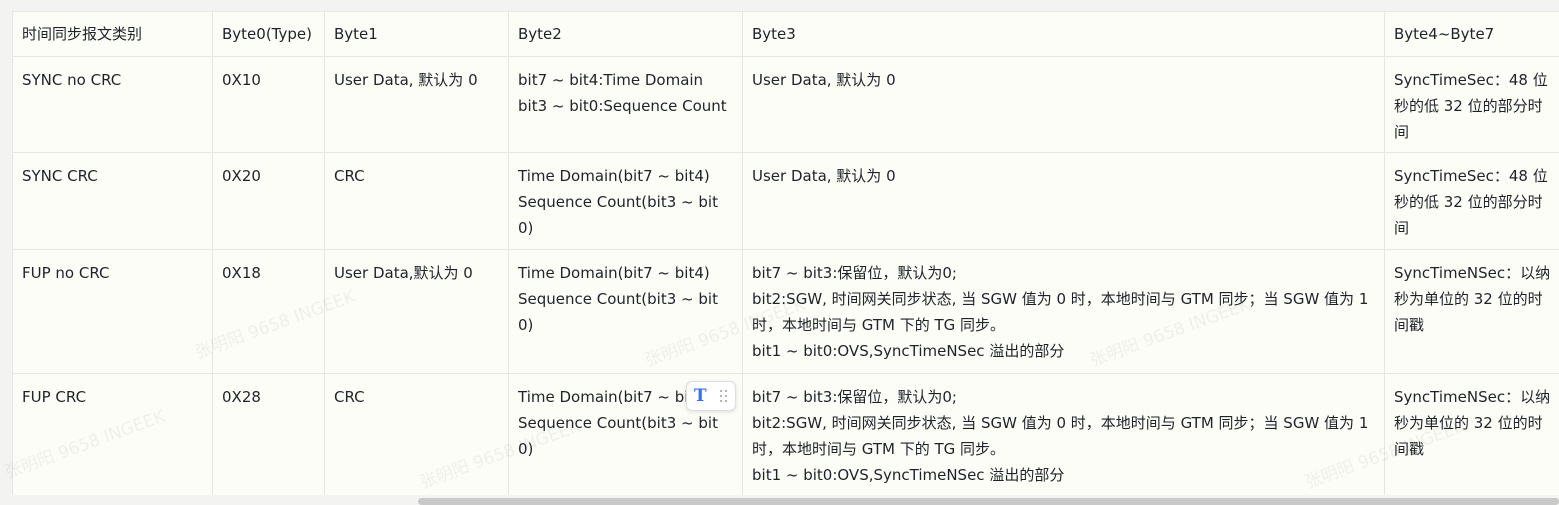 The height and width of the screenshot is (505, 1559). Describe the element at coordinates (625, 34) in the screenshot. I see `header-cell: Byte2` at that location.